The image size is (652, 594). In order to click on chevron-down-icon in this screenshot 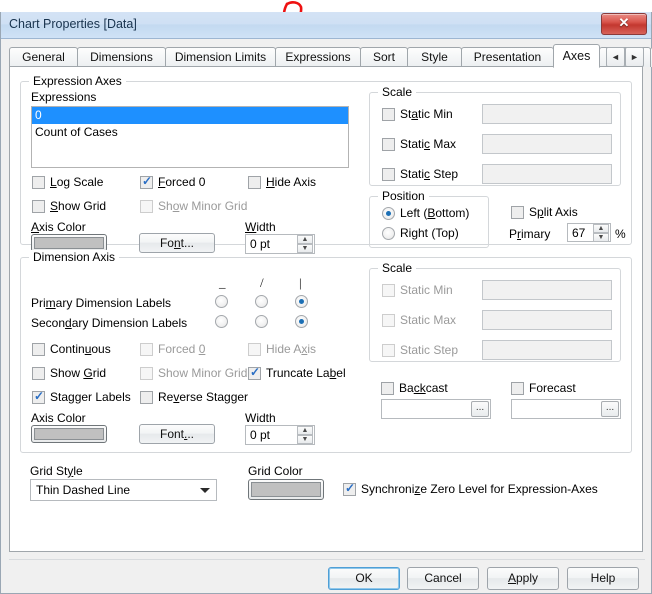, I will do `click(205, 490)`.